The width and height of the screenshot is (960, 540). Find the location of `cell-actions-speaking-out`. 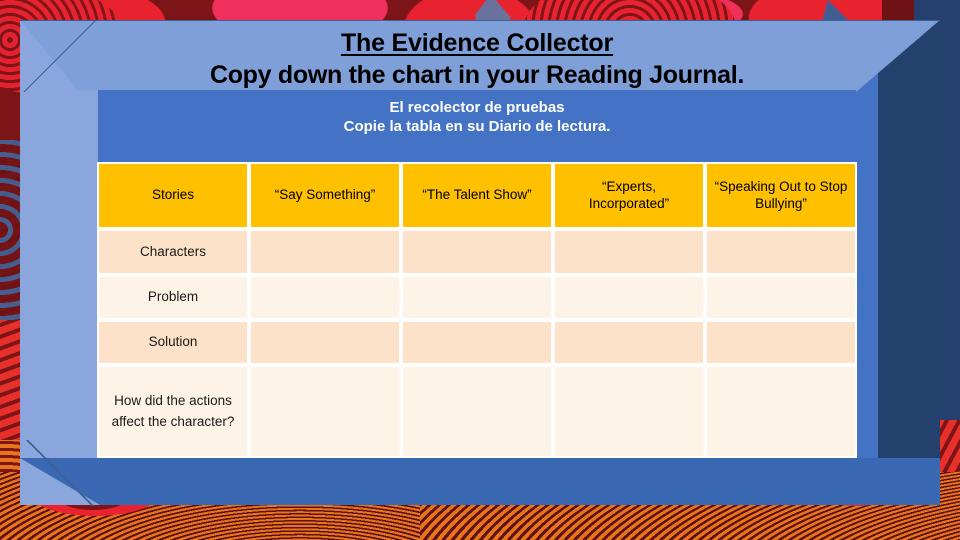

cell-actions-speaking-out is located at coordinates (781, 411).